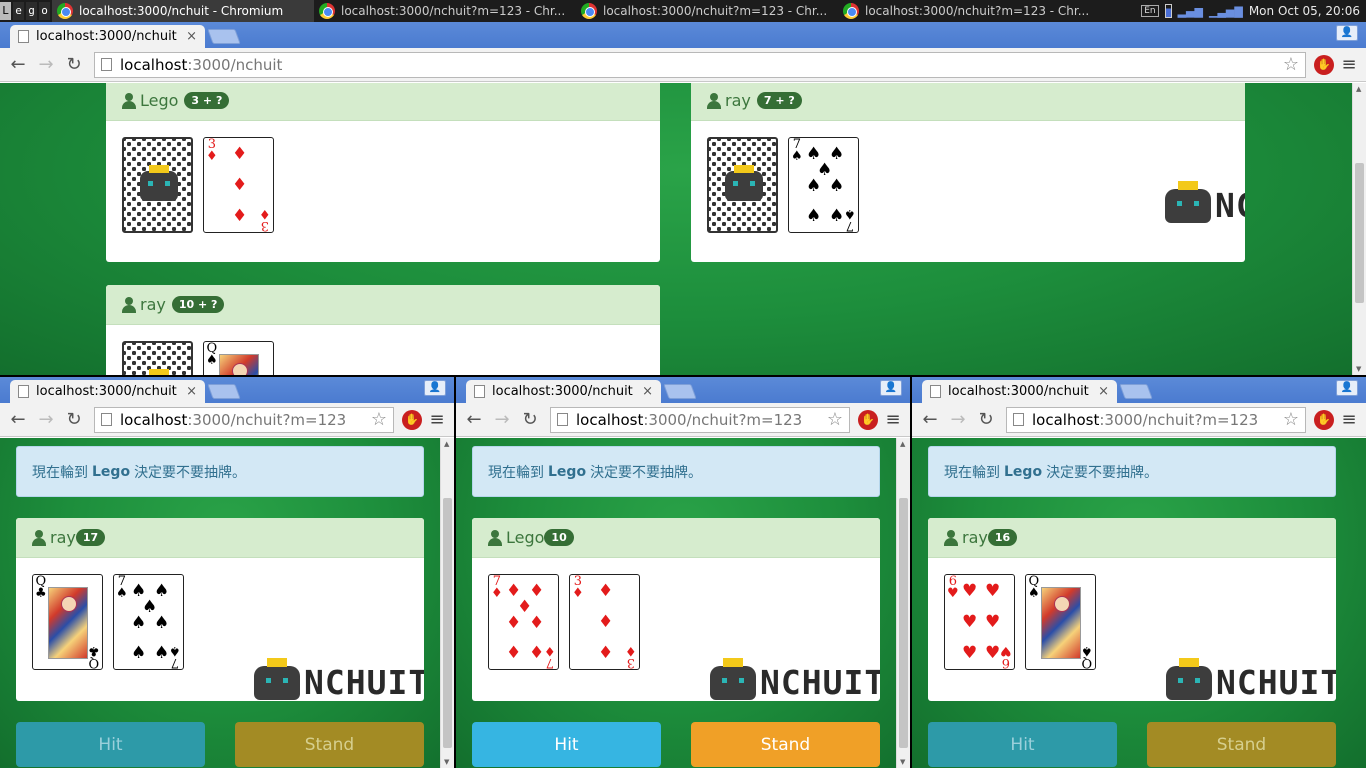  I want to click on keyboard-layout-indicator: En, so click(1150, 11).